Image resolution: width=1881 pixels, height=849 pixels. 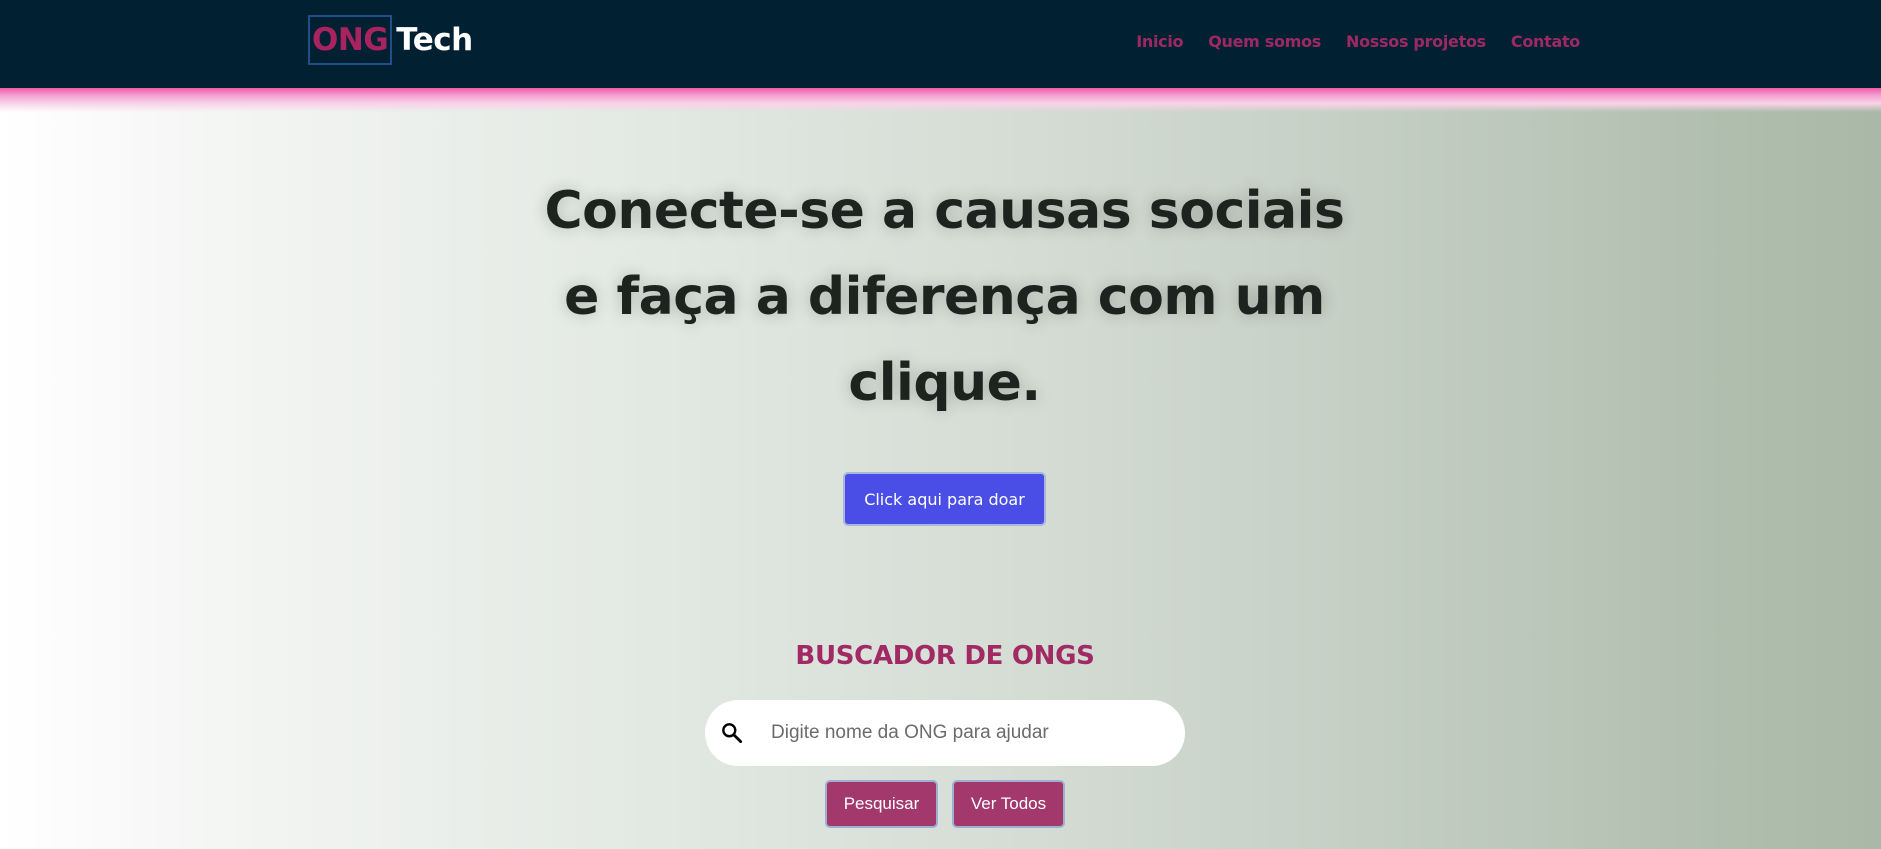 What do you see at coordinates (350, 40) in the screenshot?
I see `logo-ong-text: ONG` at bounding box center [350, 40].